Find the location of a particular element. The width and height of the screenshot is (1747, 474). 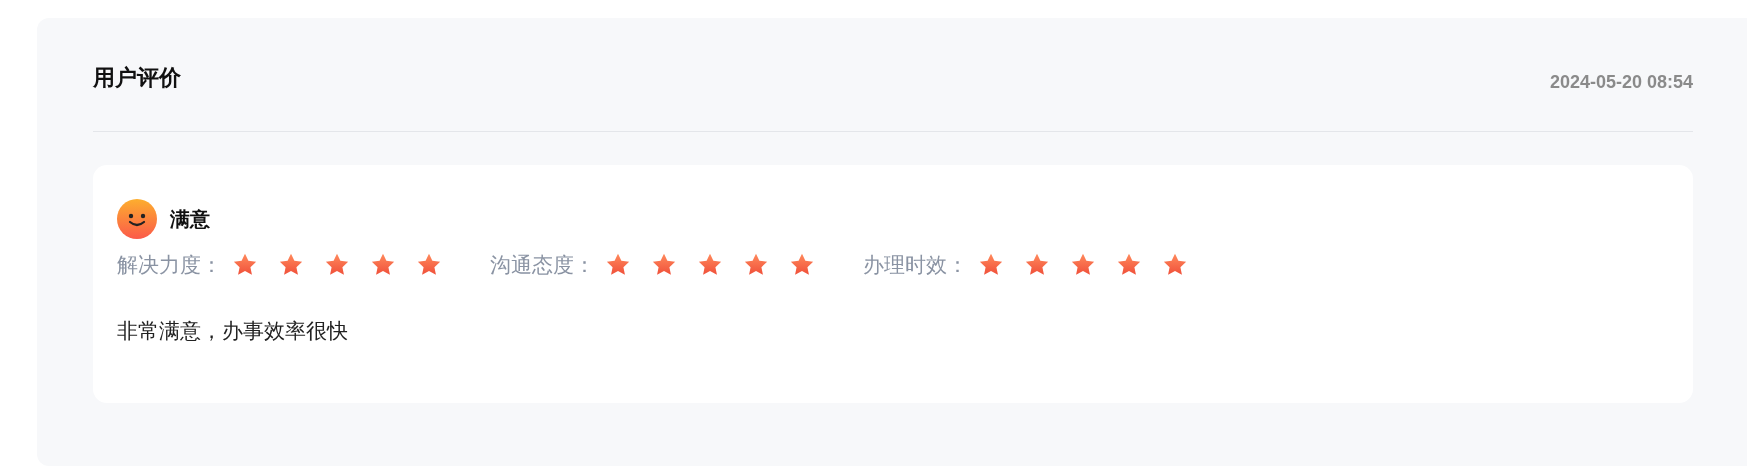

smiley-icon is located at coordinates (137, 219).